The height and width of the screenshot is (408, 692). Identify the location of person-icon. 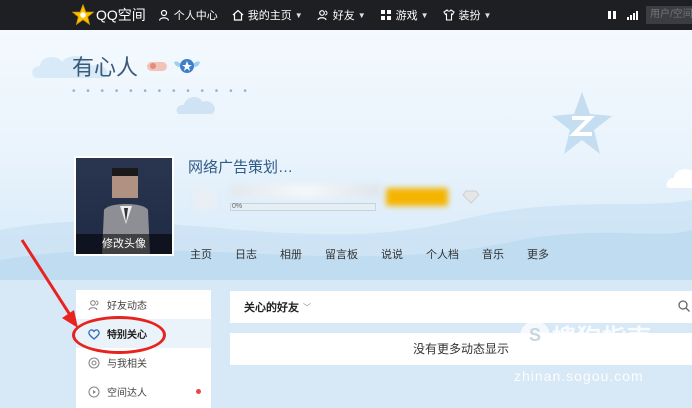
(163, 15).